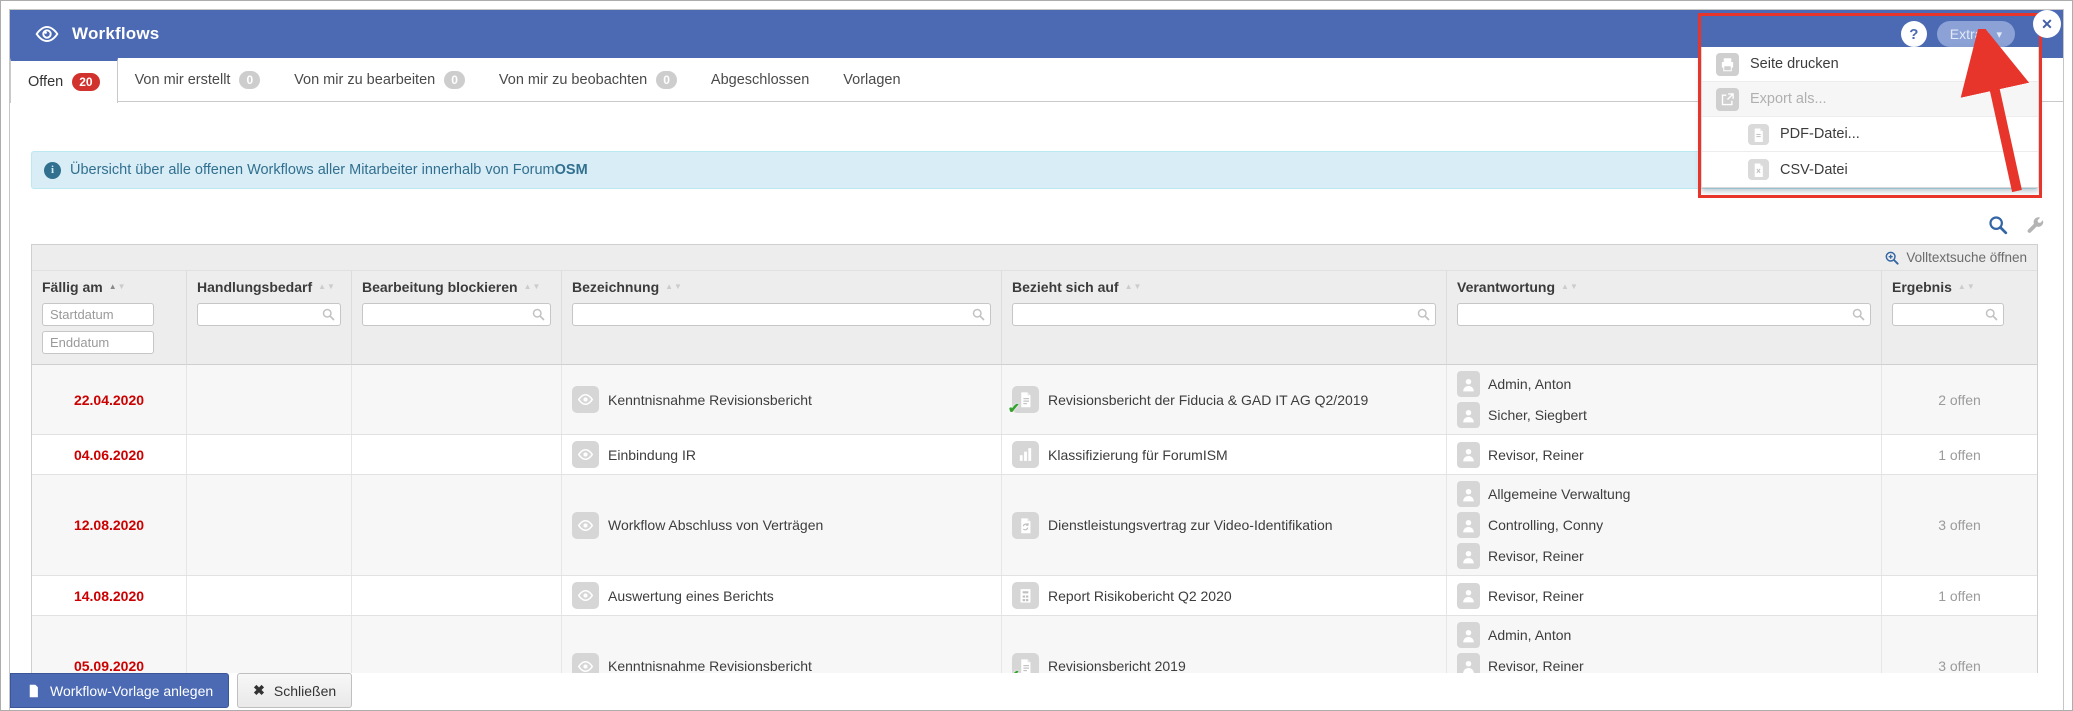 This screenshot has height=711, width=2073. What do you see at coordinates (715, 525) in the screenshot?
I see `workflow-name: Workflow Abschluss von Verträgen` at bounding box center [715, 525].